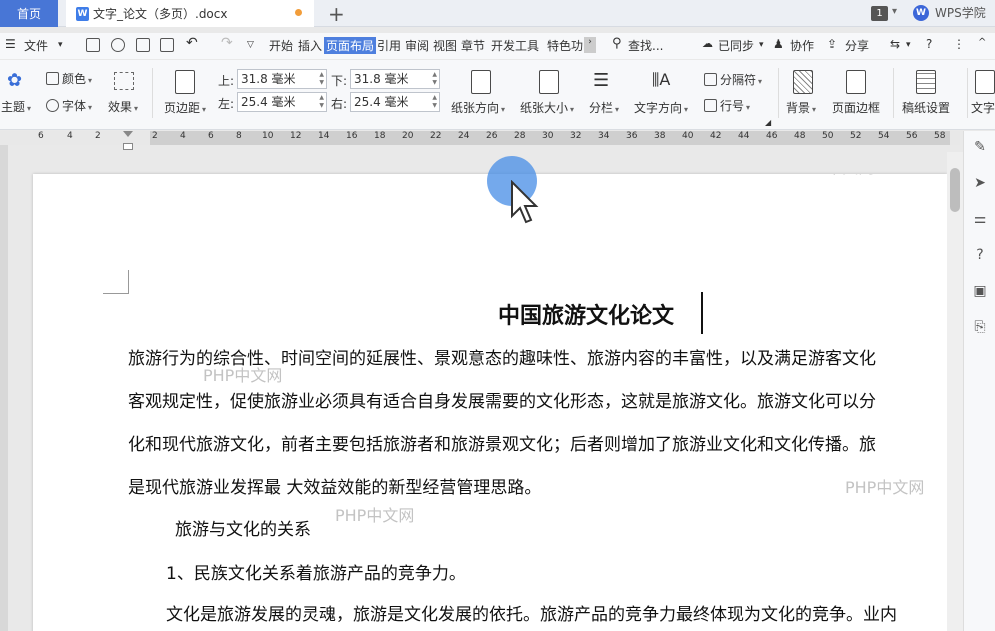 This screenshot has height=631, width=995. What do you see at coordinates (879, 13) in the screenshot?
I see `window-count-badge: 1` at bounding box center [879, 13].